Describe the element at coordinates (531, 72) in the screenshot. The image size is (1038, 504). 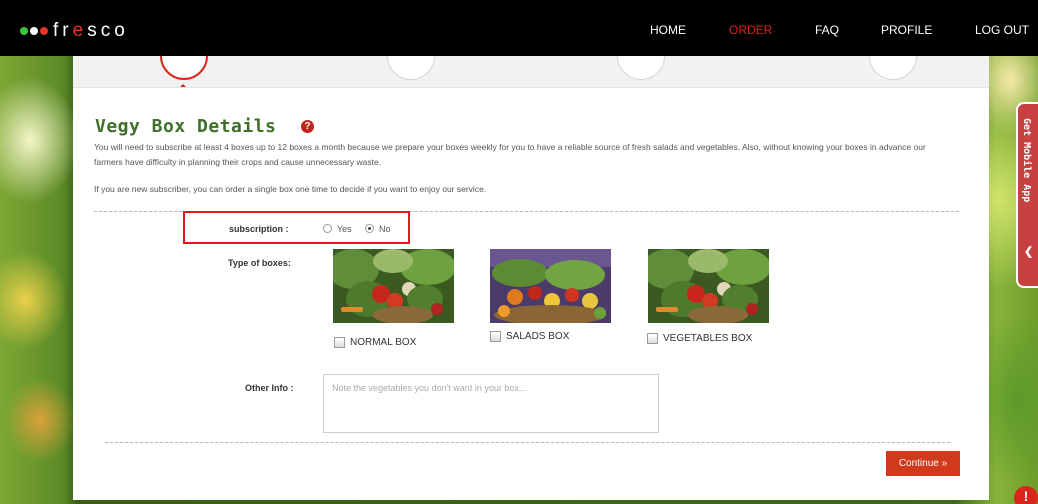
I see `order-steps` at that location.